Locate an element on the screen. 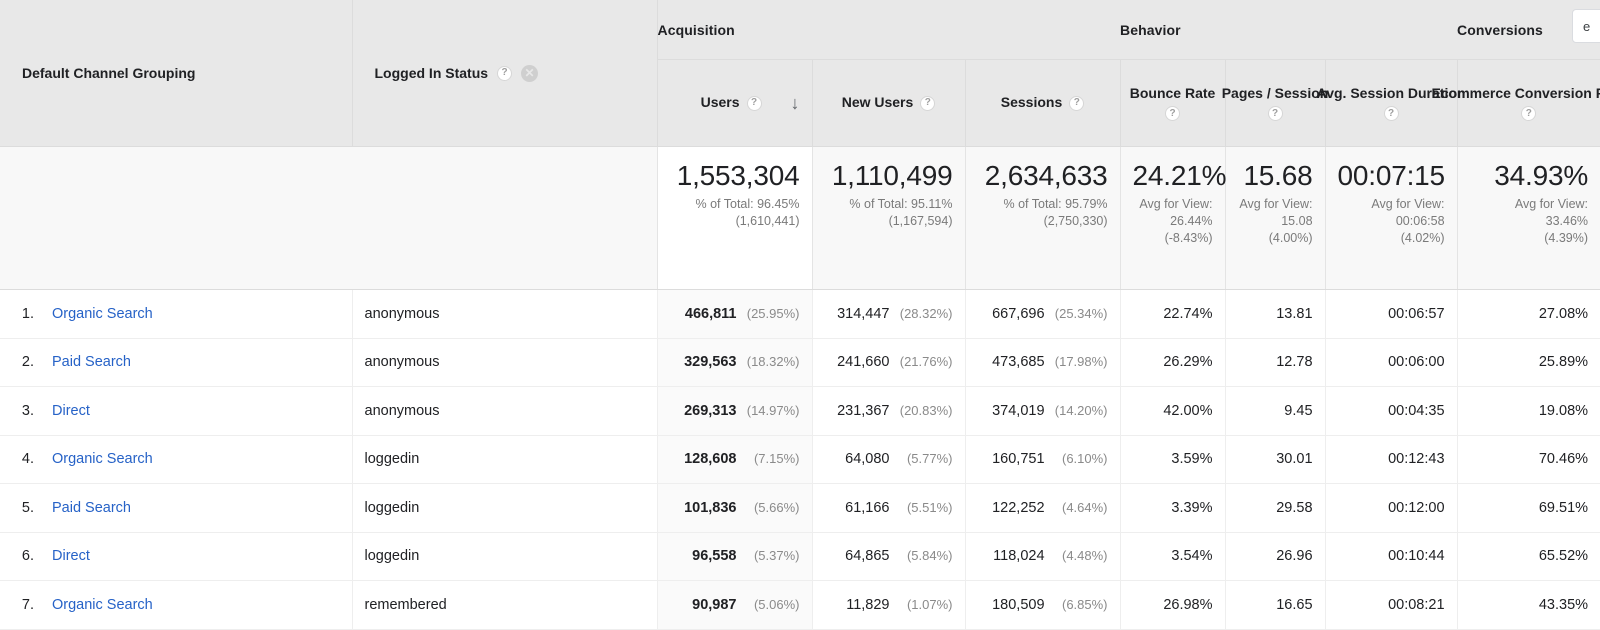 Image resolution: width=1600 pixels, height=630 pixels. summary-value: 15.68 is located at coordinates (1278, 175).